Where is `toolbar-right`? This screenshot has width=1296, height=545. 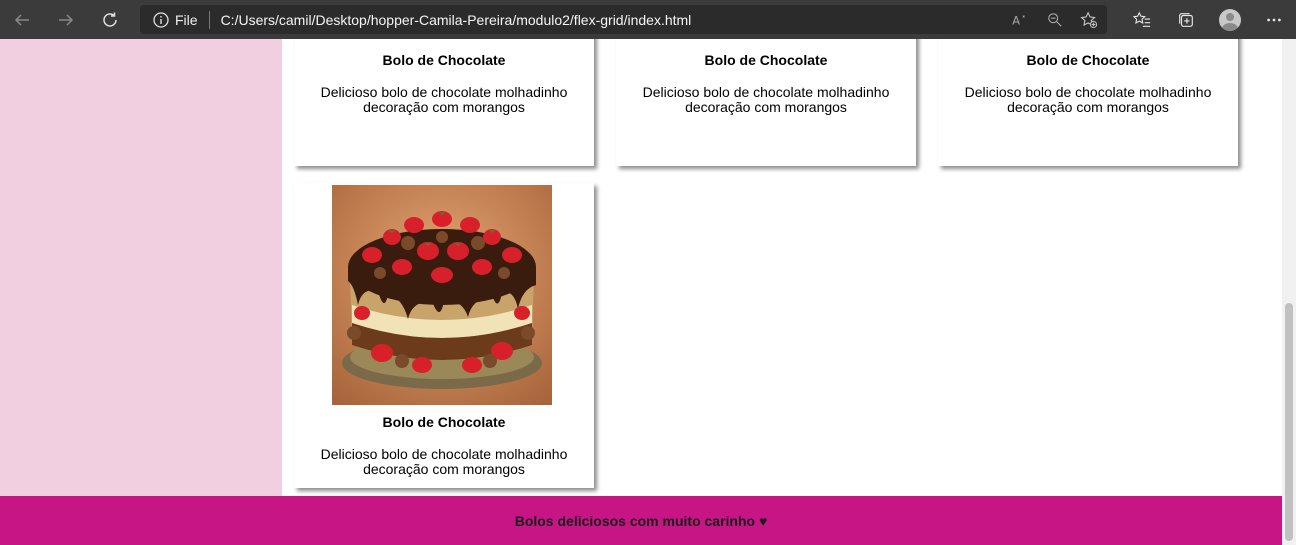 toolbar-right is located at coordinates (1208, 19).